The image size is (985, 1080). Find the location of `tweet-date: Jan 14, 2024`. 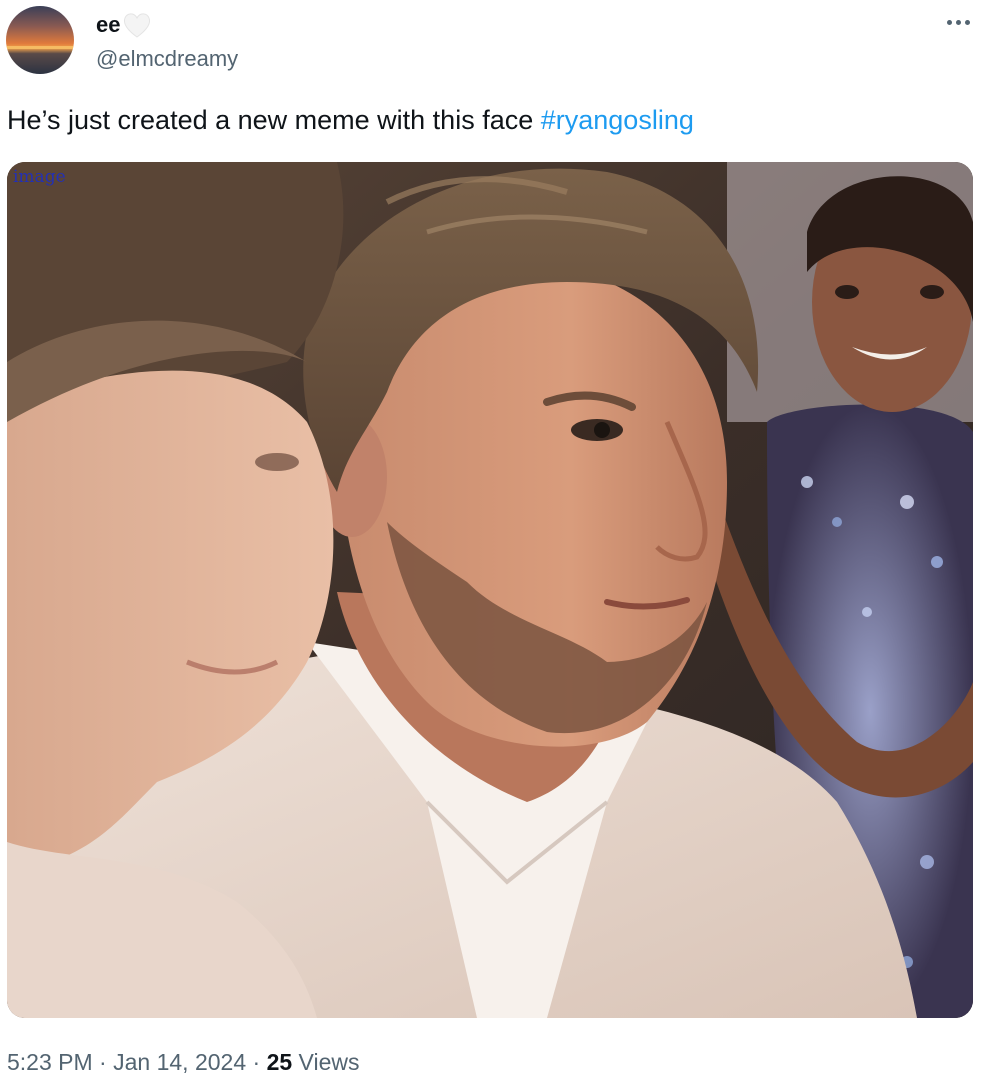

tweet-date: Jan 14, 2024 is located at coordinates (179, 1062).